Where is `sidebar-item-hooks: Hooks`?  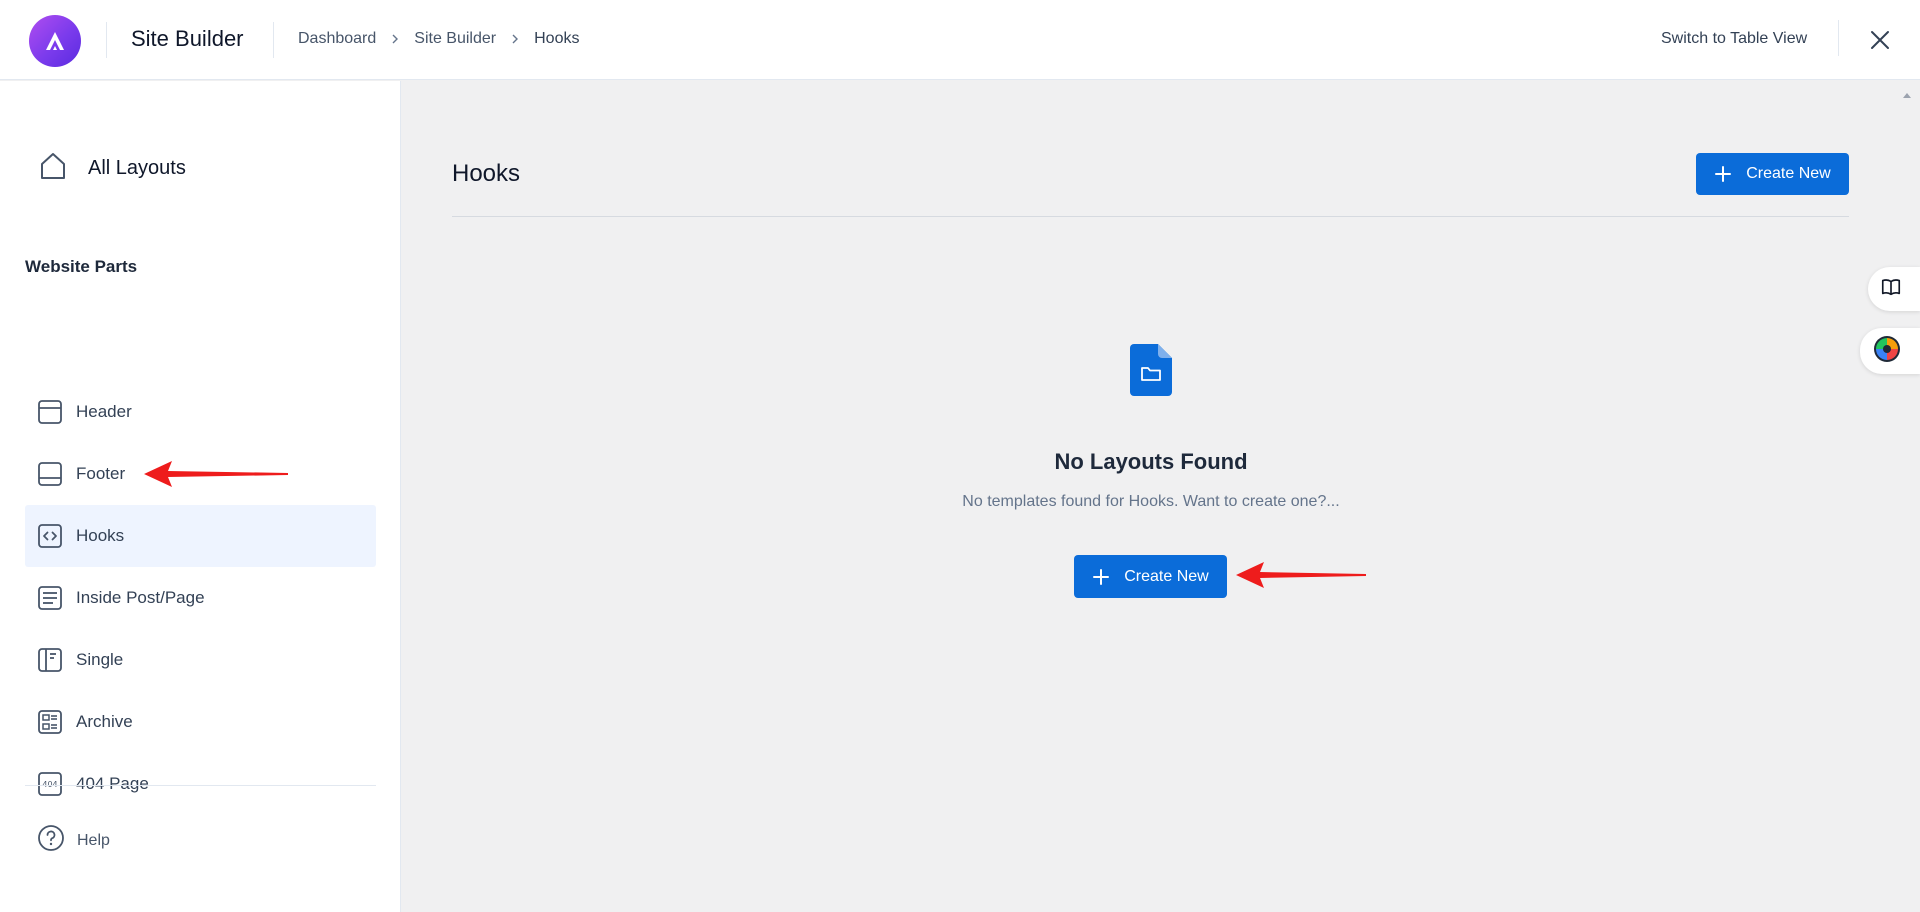 sidebar-item-hooks: Hooks is located at coordinates (200, 536).